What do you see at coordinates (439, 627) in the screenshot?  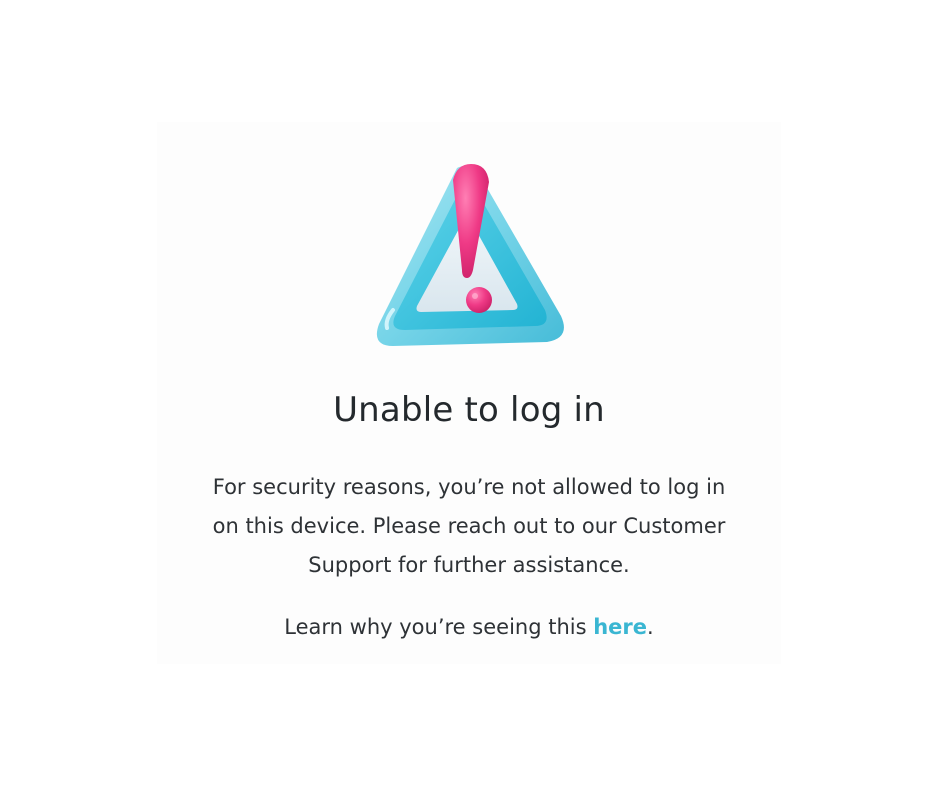 I see `learn-more-prefix: Learn why you’re seeing this` at bounding box center [439, 627].